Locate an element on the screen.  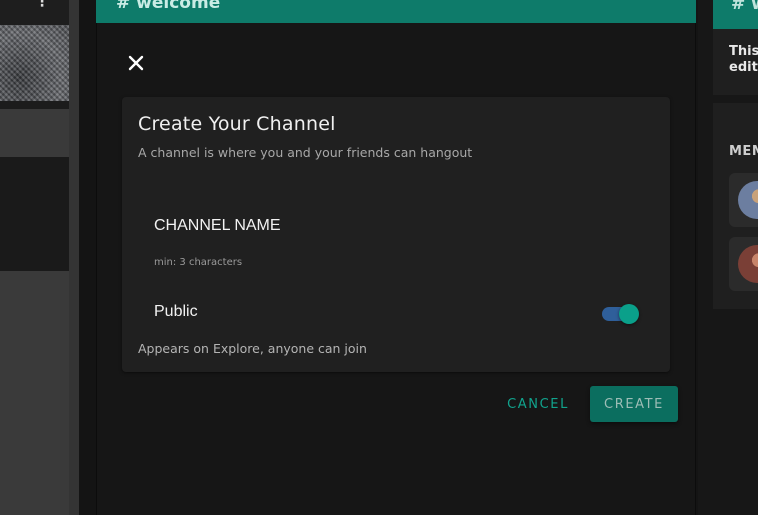
right-description-line: This is located at coordinates (743, 51).